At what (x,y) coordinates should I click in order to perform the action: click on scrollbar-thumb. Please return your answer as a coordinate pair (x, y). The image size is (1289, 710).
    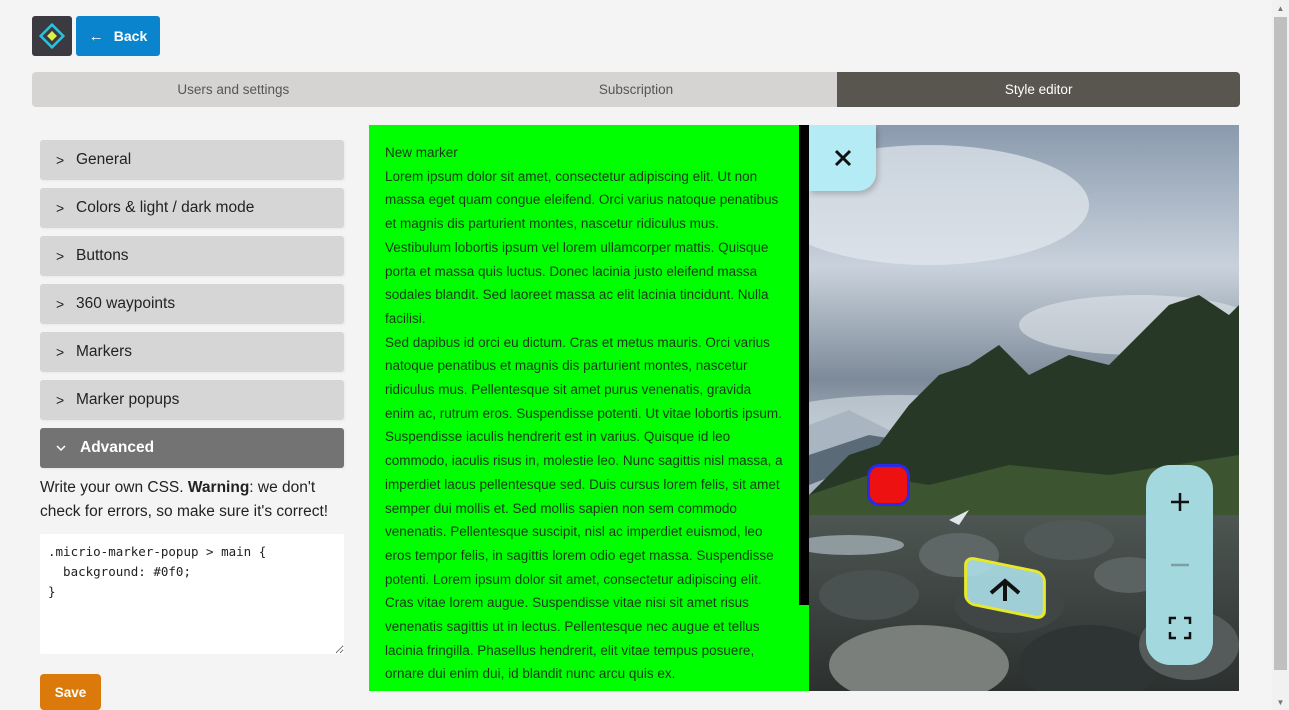
    Looking at the image, I should click on (1280, 343).